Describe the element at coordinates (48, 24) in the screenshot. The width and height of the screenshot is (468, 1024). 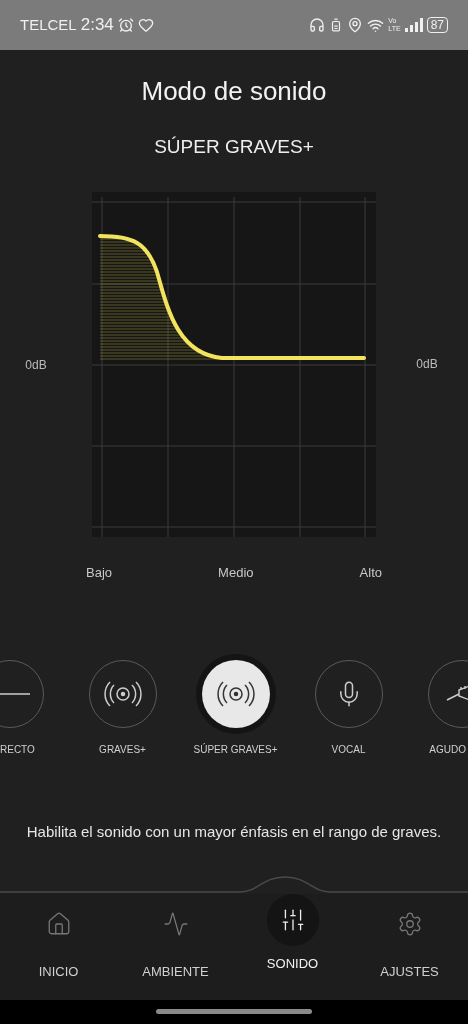
I see `carrier-name: TELCEL` at that location.